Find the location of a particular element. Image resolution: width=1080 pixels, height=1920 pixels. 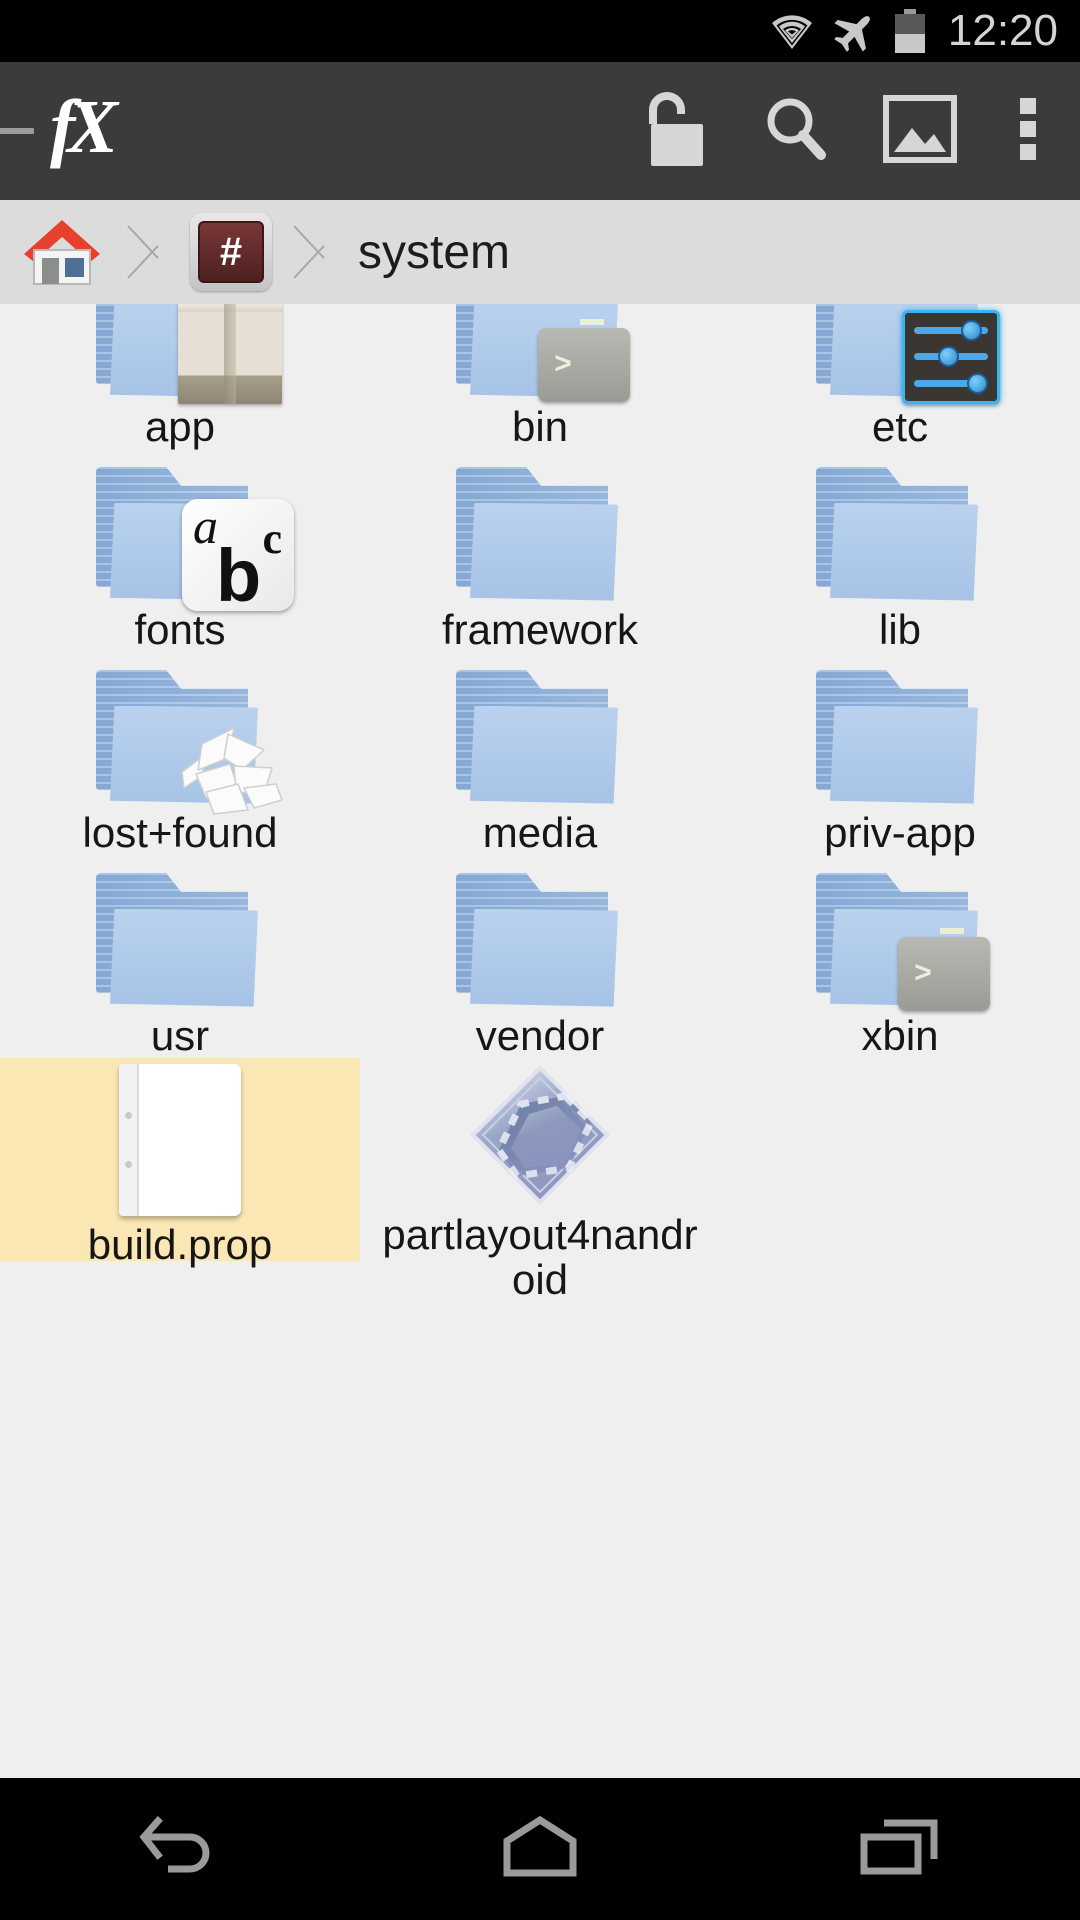

breadcrumb-item-home is located at coordinates (61, 252).